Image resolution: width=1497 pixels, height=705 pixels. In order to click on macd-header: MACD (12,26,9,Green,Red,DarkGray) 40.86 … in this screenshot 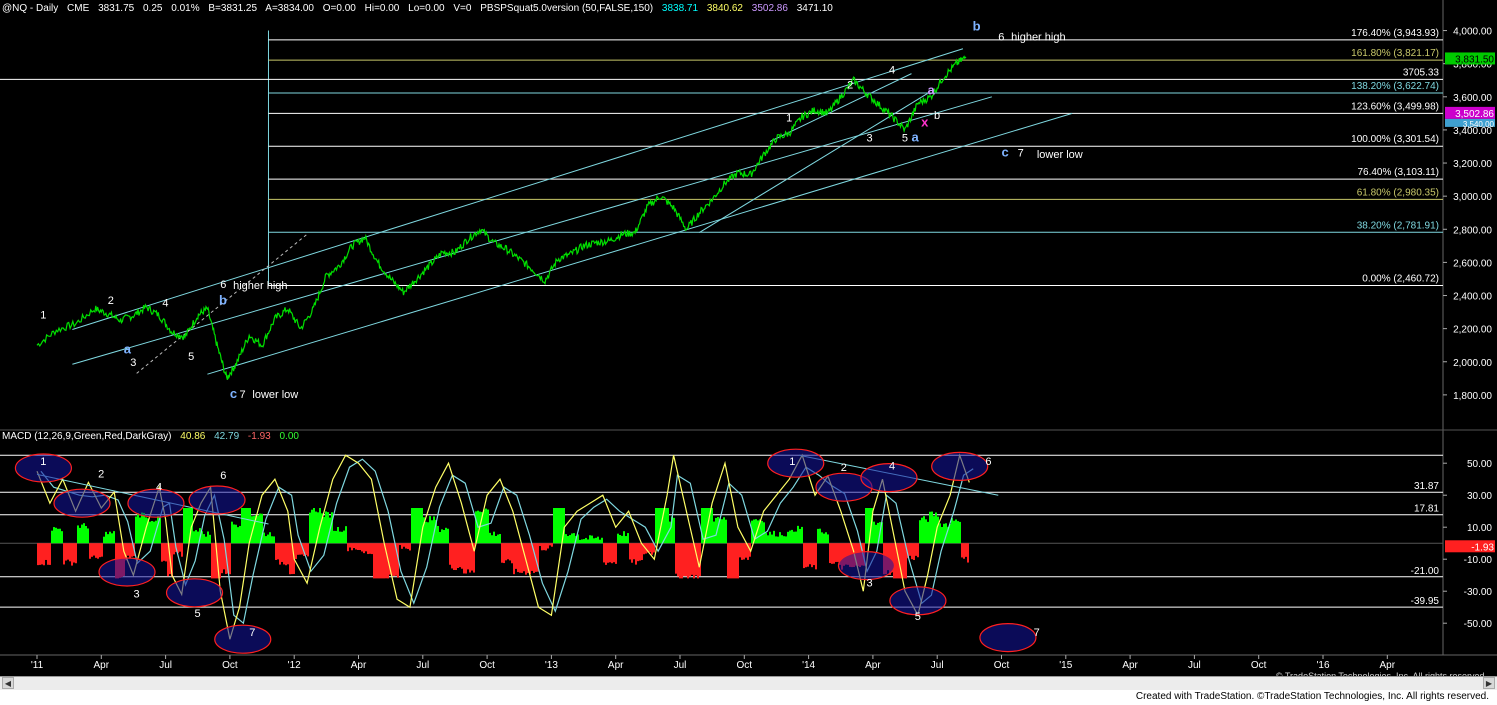, I will do `click(153, 436)`.